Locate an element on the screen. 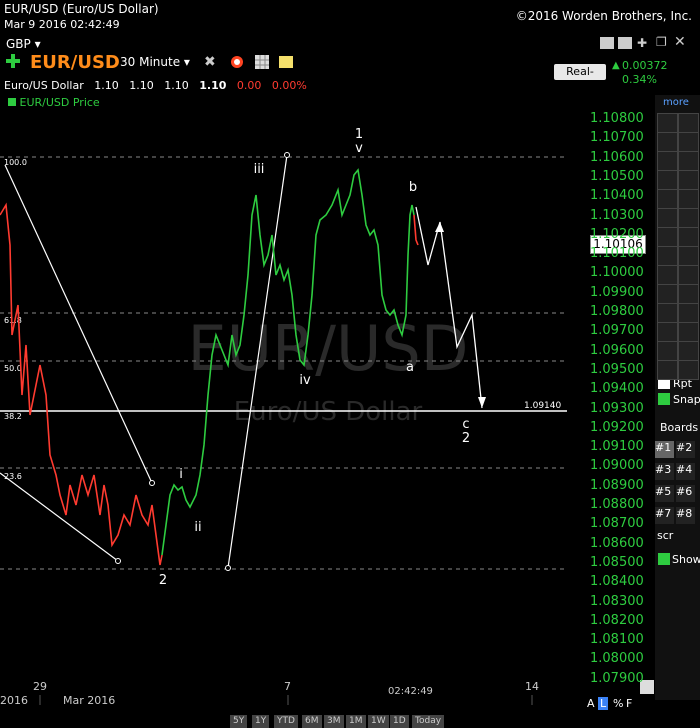 Image resolution: width=700 pixels, height=728 pixels. x-label-2016: 2016 is located at coordinates (14, 700).